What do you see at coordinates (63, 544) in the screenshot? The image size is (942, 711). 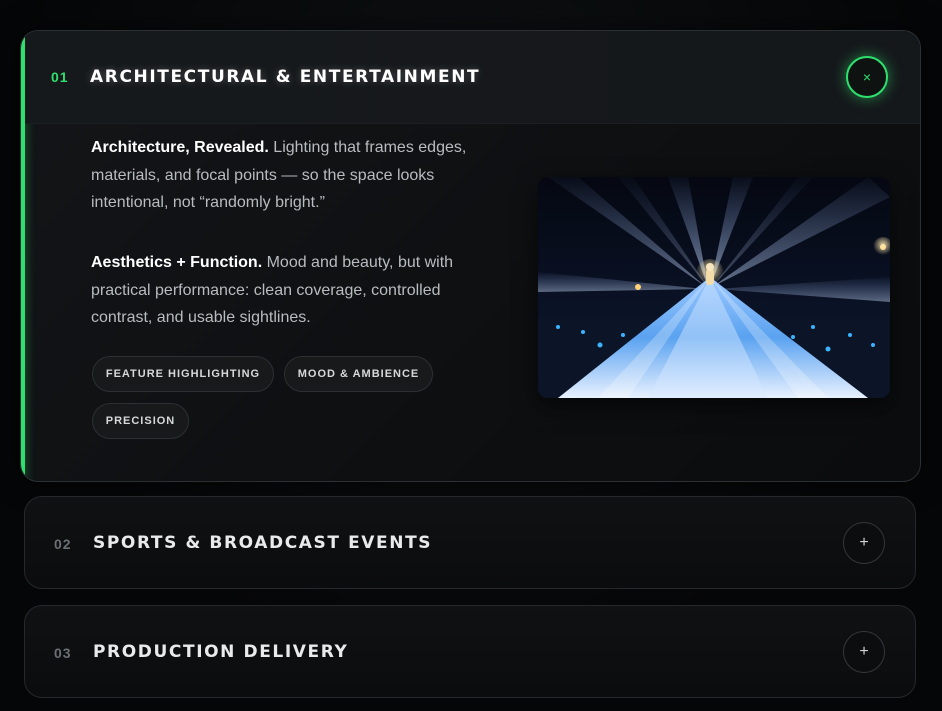 I see `panel-number: 02` at bounding box center [63, 544].